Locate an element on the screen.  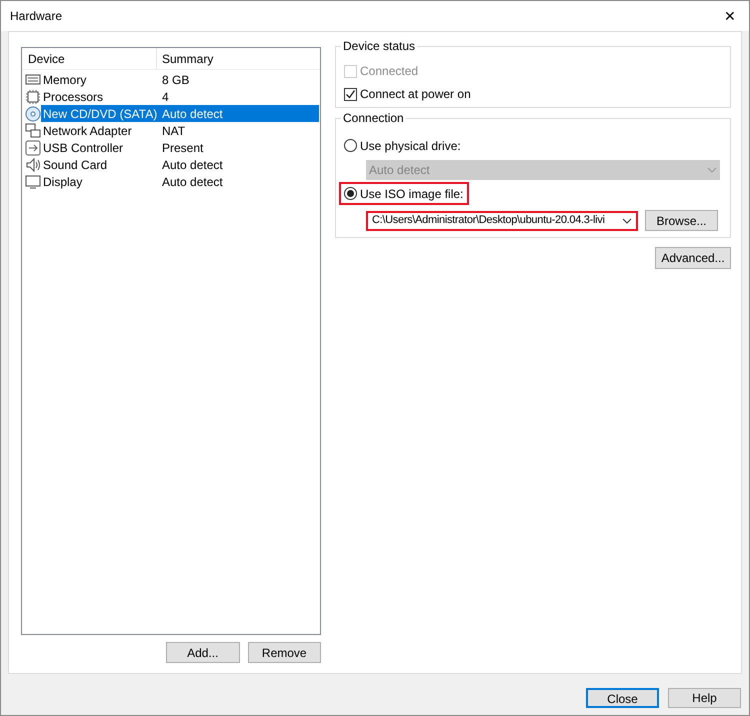
group-title: Device status is located at coordinates (379, 46).